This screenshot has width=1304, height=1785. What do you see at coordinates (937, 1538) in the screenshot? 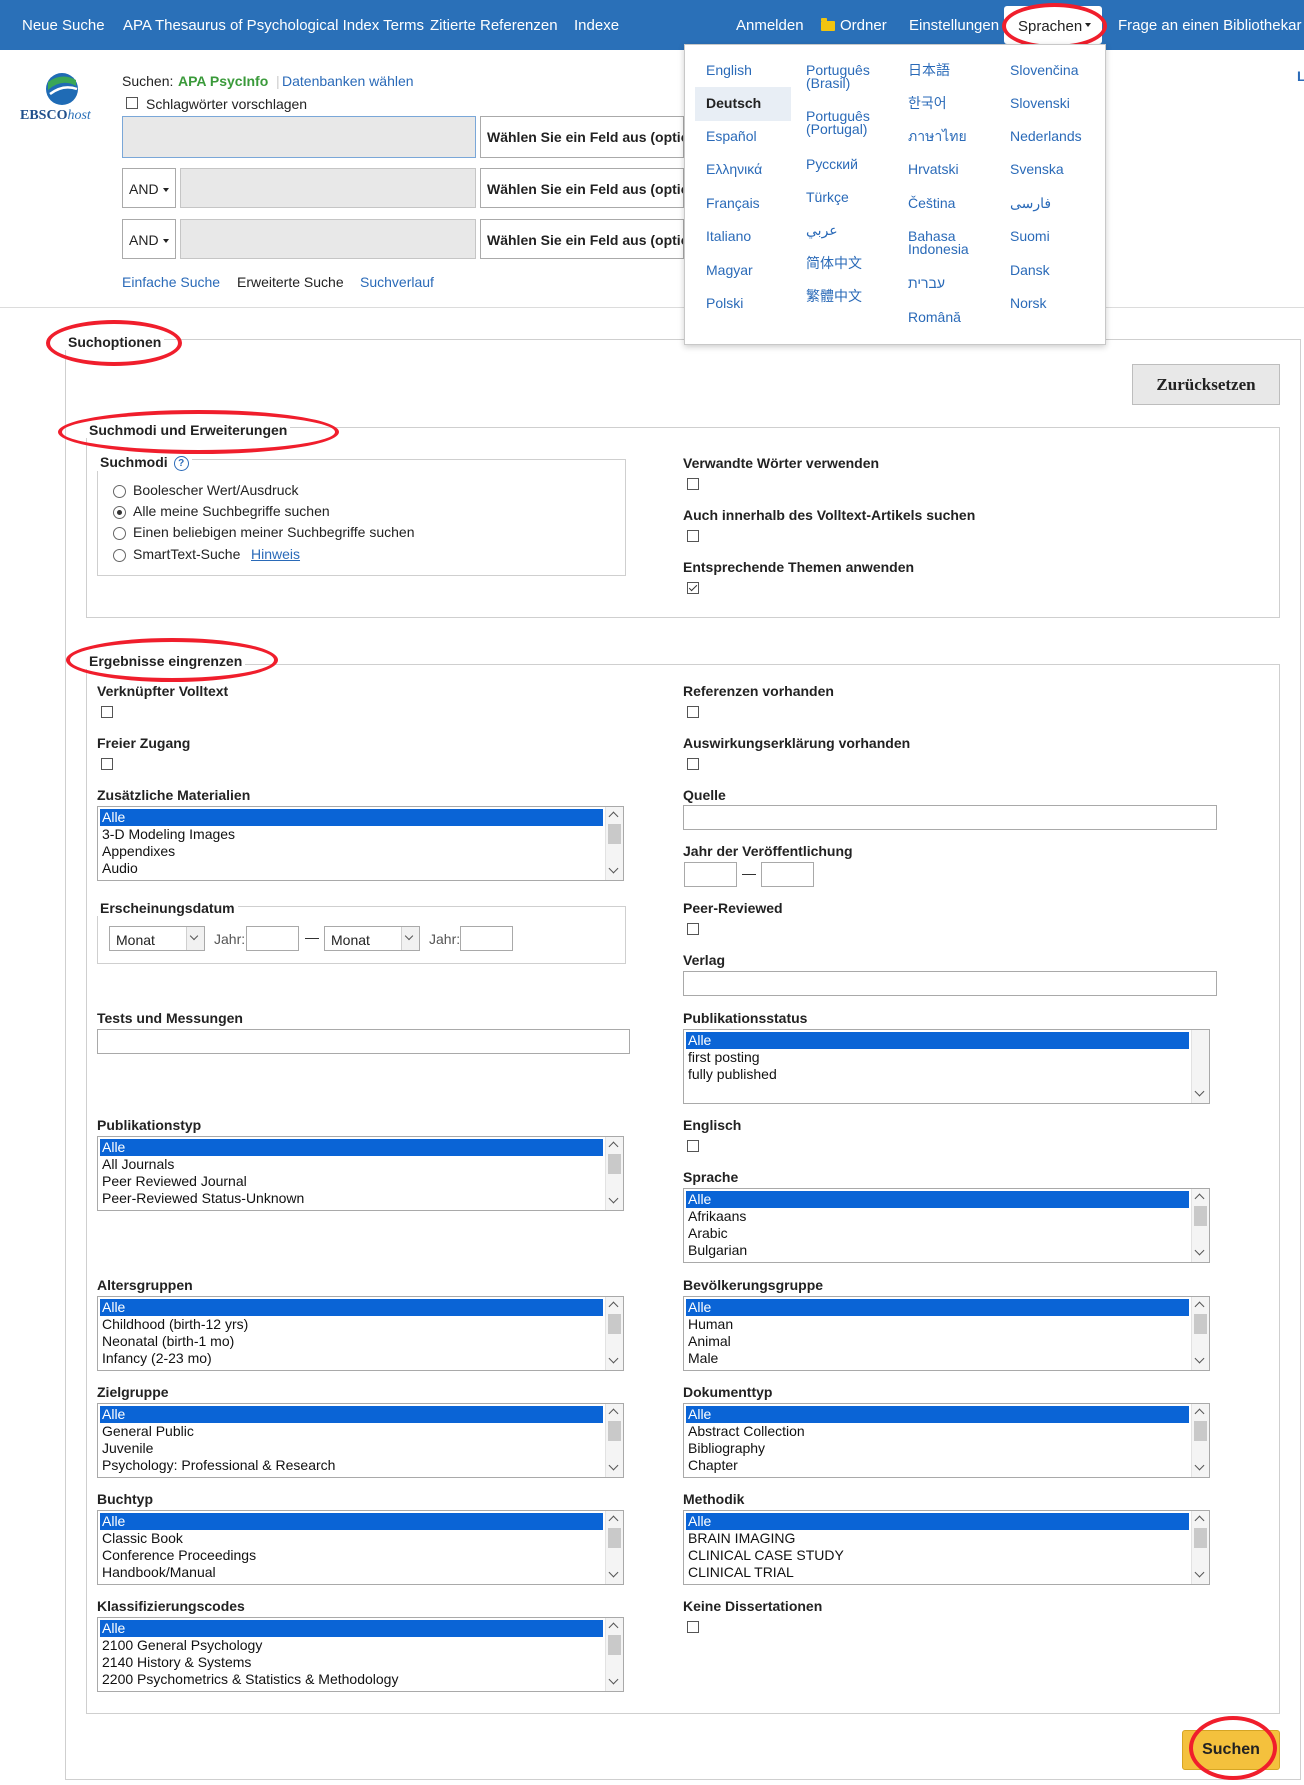
I see `list-option: BRAIN IMAGING` at bounding box center [937, 1538].